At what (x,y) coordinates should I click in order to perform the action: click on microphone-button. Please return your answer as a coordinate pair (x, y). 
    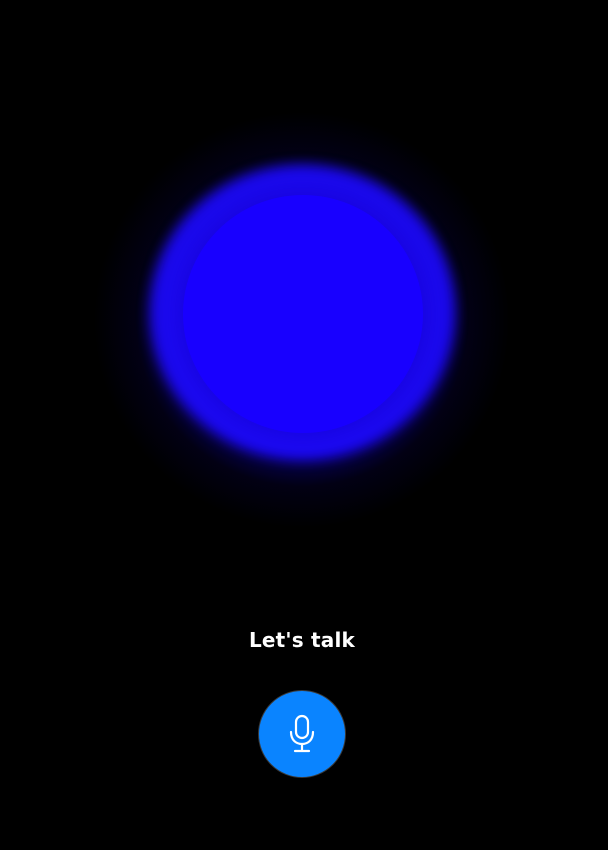
    Looking at the image, I should click on (302, 734).